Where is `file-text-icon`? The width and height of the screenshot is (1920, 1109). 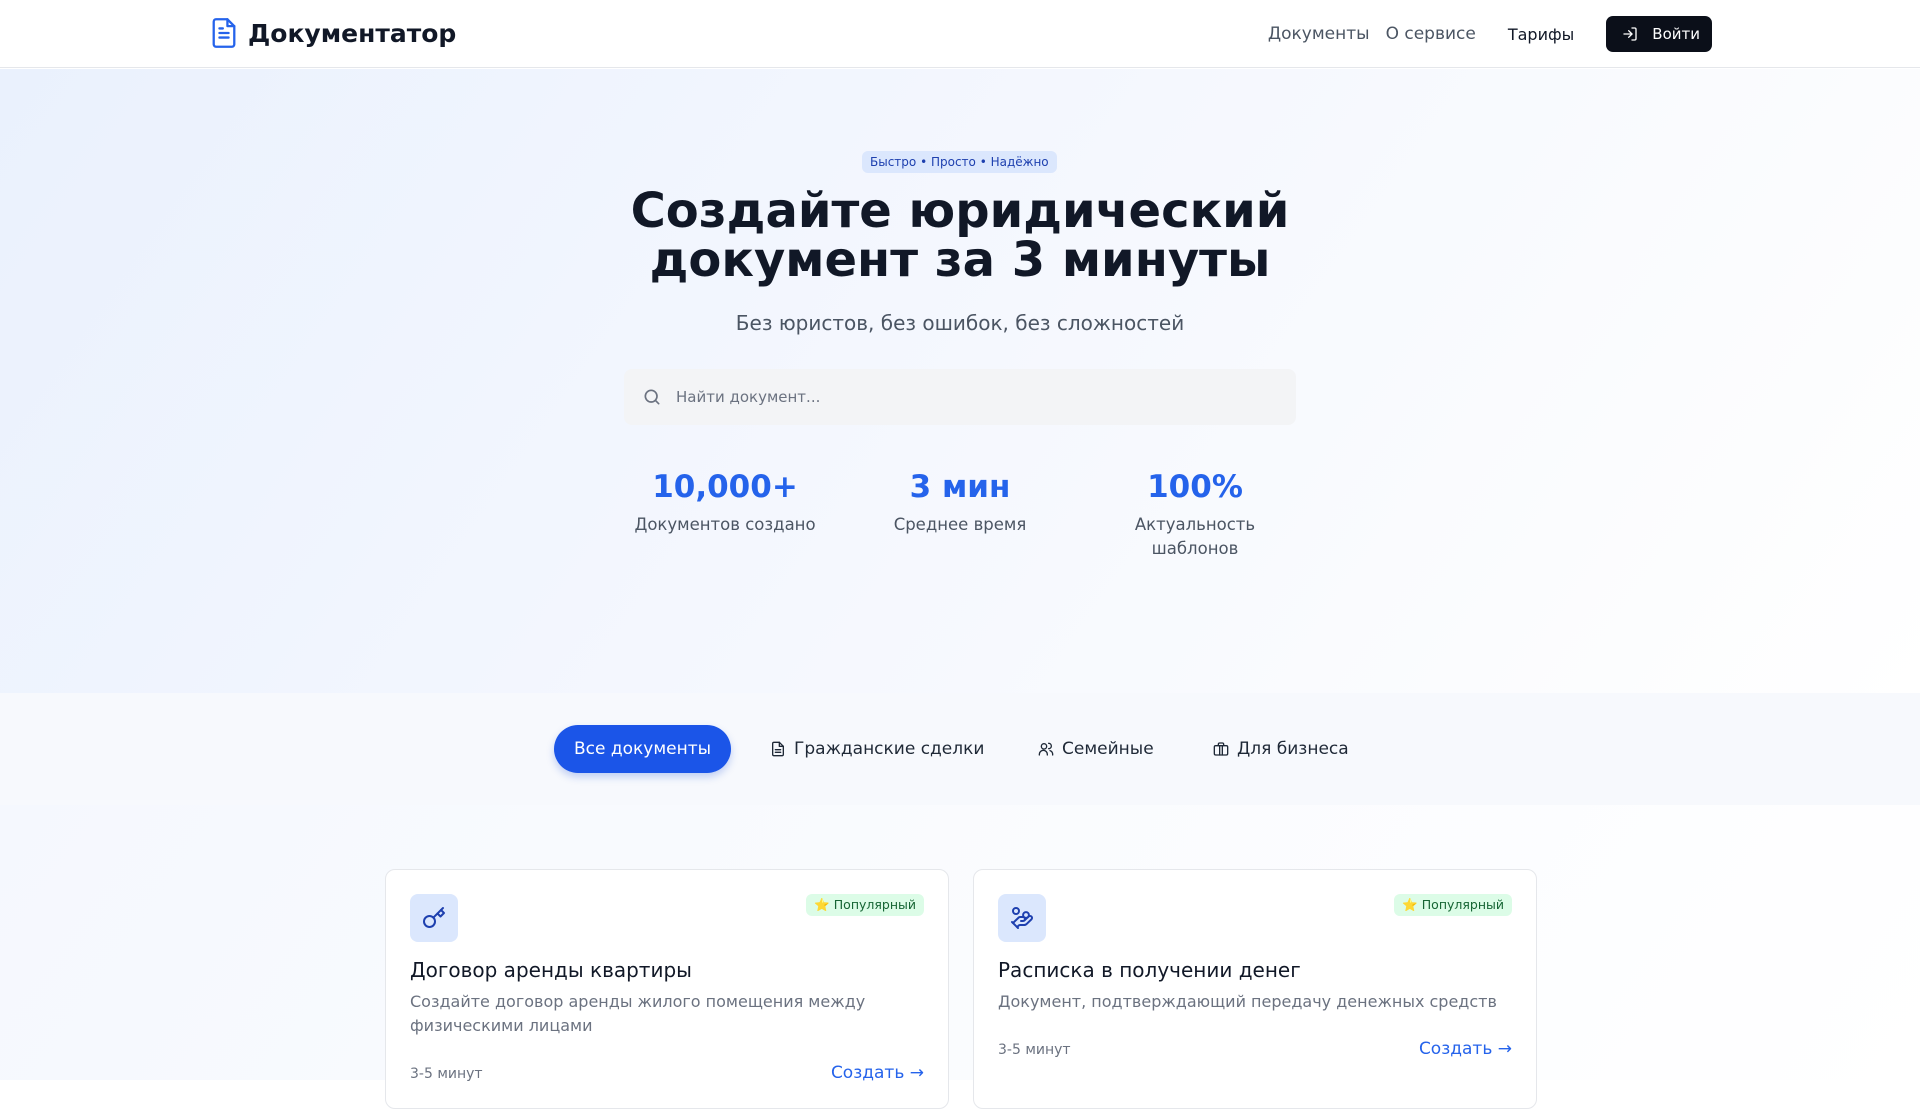
file-text-icon is located at coordinates (778, 749).